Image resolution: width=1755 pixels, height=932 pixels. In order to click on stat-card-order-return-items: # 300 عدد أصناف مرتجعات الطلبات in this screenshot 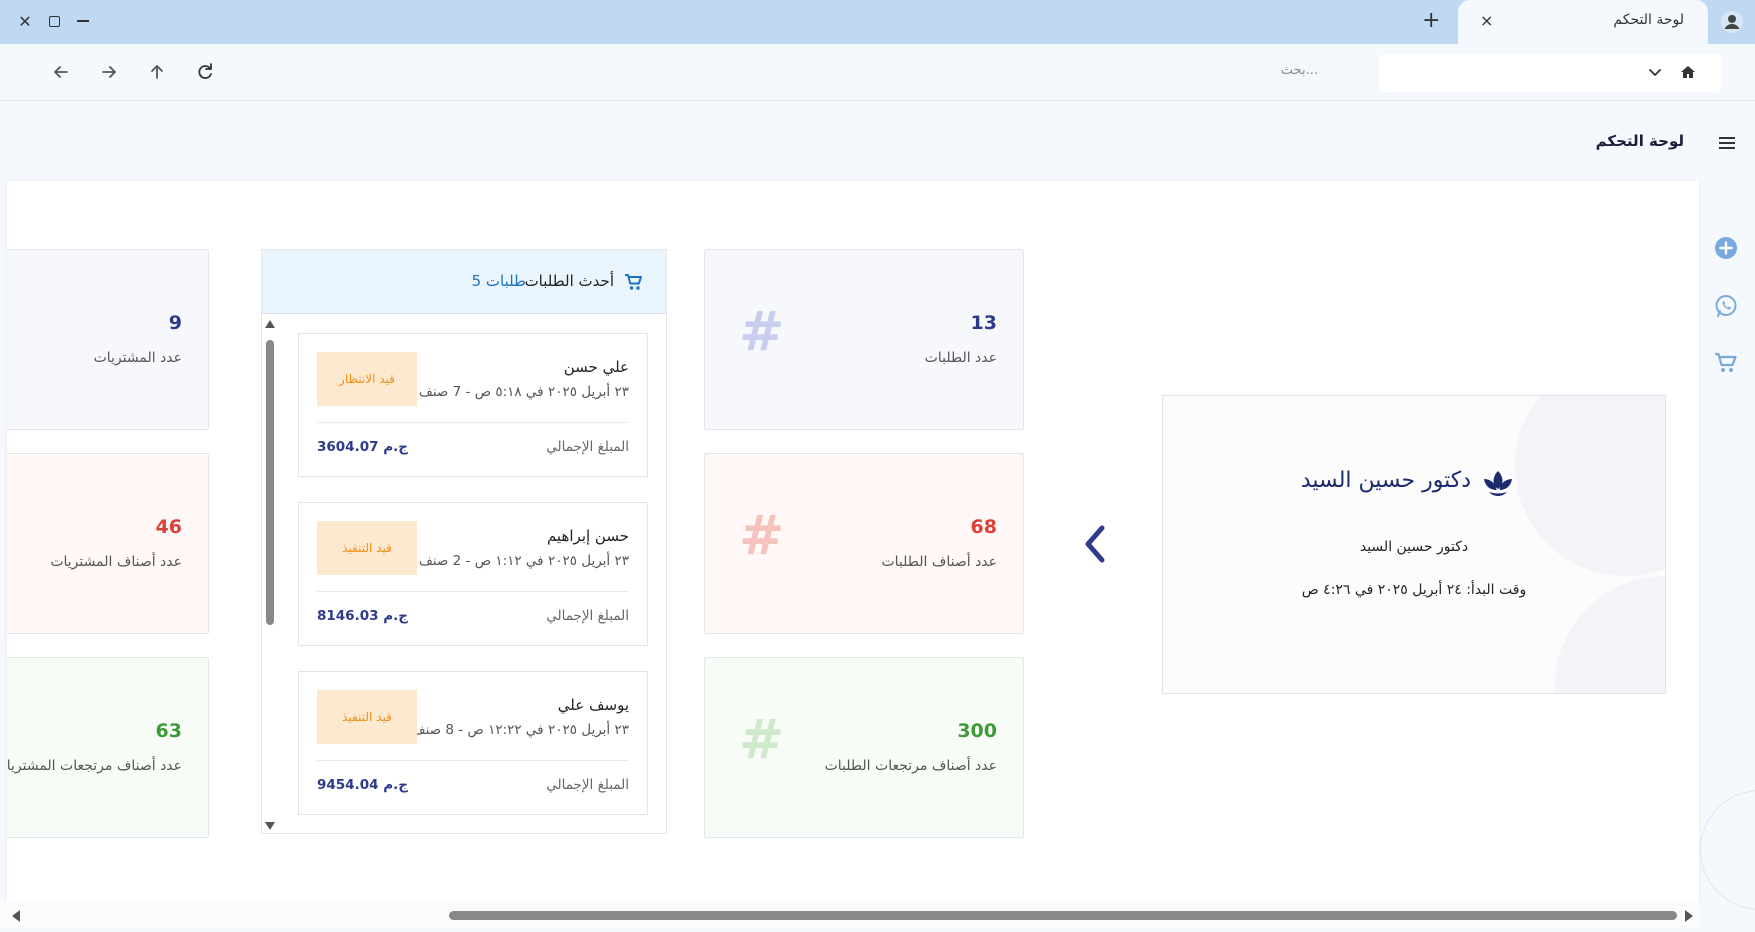, I will do `click(864, 747)`.